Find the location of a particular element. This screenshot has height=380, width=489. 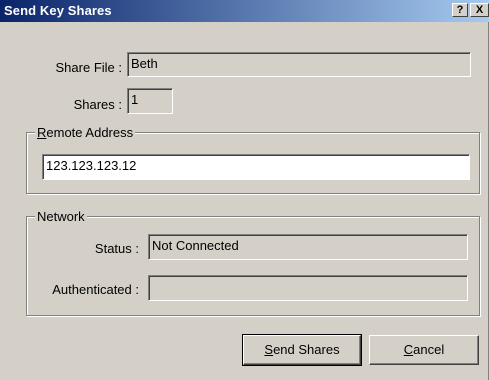

network-group-title: Network is located at coordinates (61, 216).